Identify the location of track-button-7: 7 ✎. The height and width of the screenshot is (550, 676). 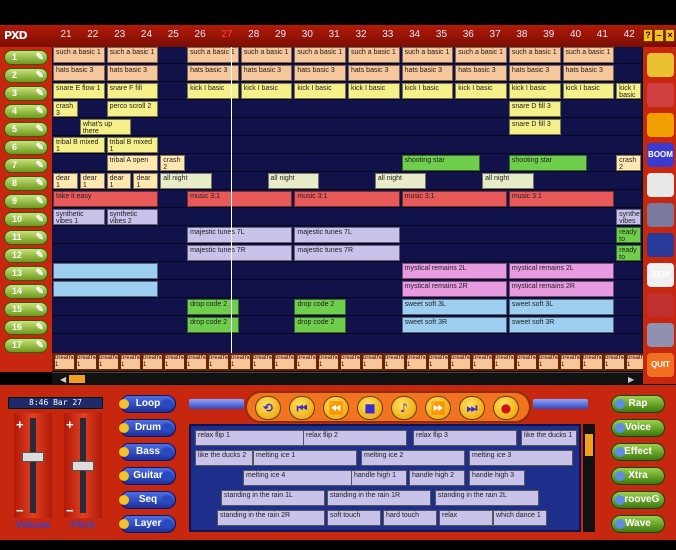
(26, 165).